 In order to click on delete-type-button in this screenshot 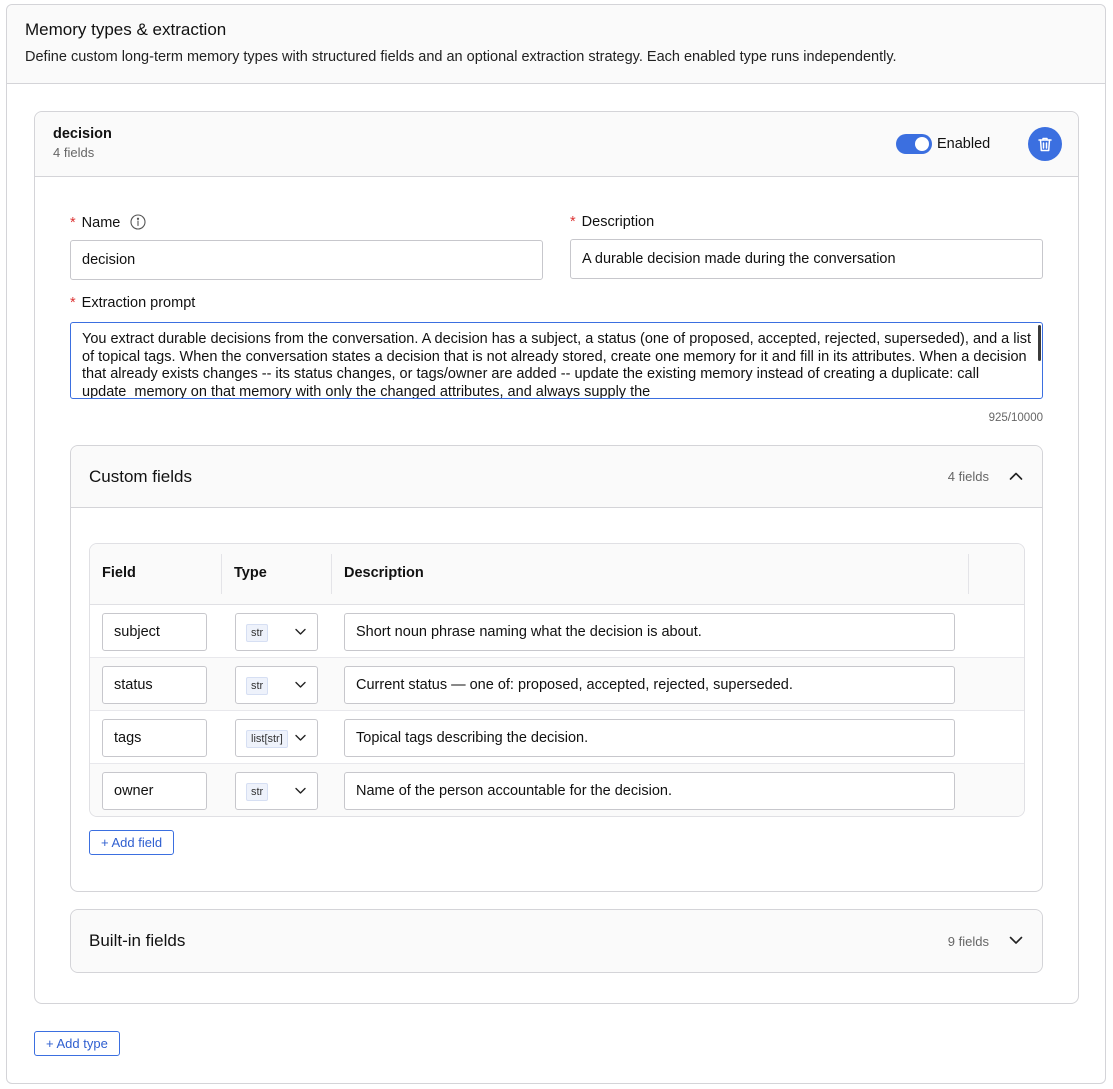, I will do `click(1045, 144)`.